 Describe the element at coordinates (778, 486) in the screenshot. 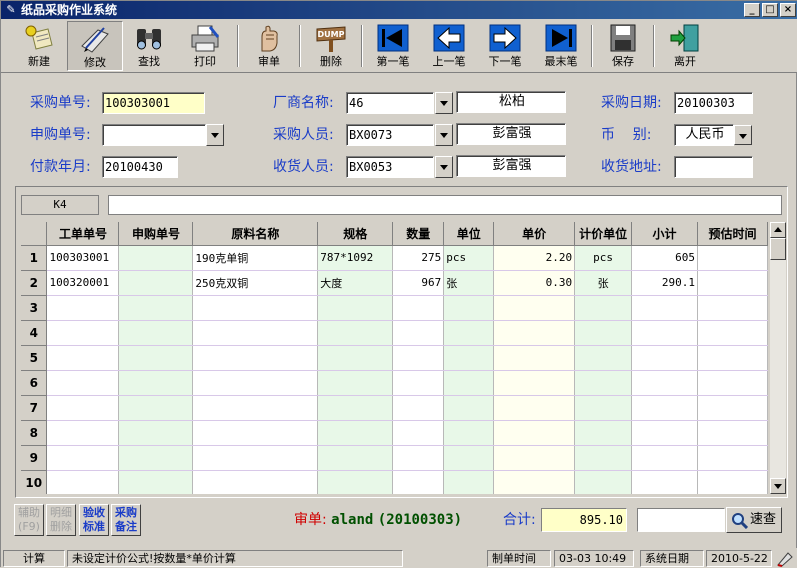

I see `scroll-down-button` at that location.